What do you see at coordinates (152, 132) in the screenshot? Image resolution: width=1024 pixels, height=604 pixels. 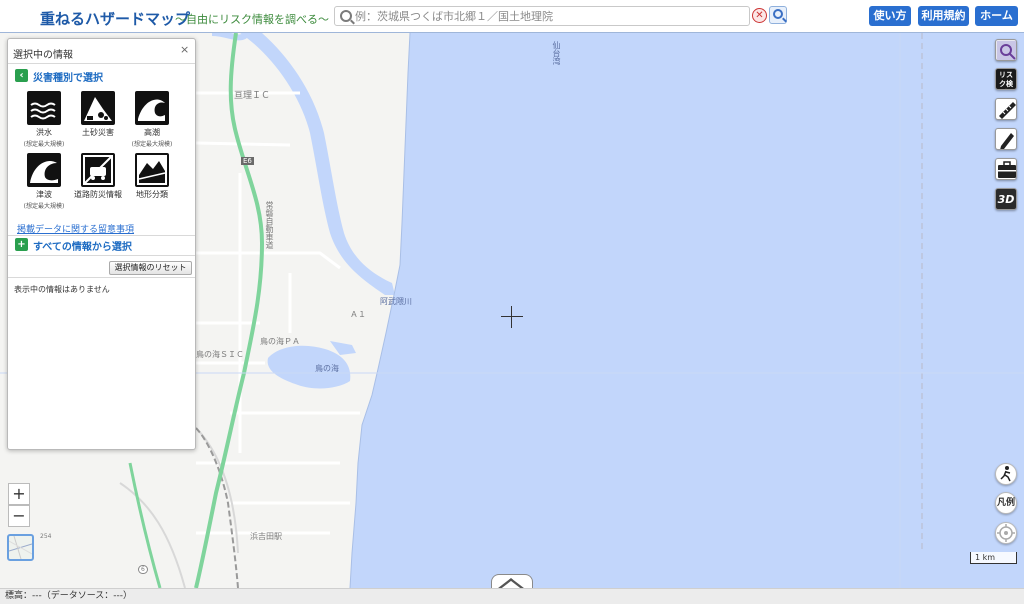 I see `hazard-storm-surge-label: 高潮` at bounding box center [152, 132].